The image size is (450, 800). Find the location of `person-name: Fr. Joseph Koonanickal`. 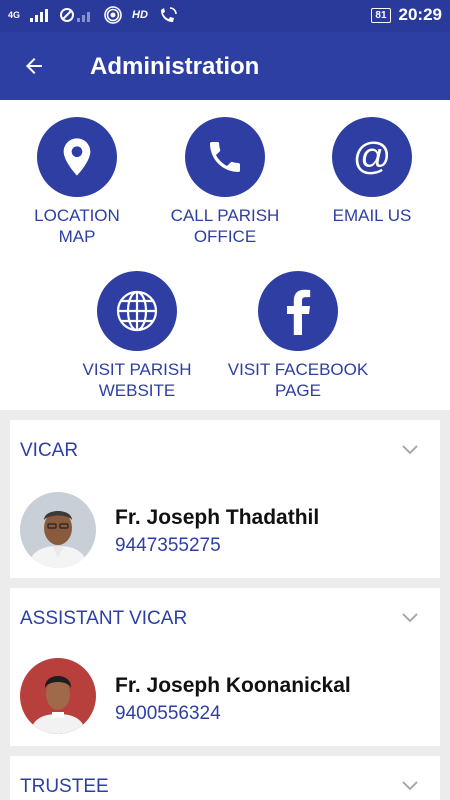

person-name: Fr. Joseph Koonanickal is located at coordinates (233, 685).